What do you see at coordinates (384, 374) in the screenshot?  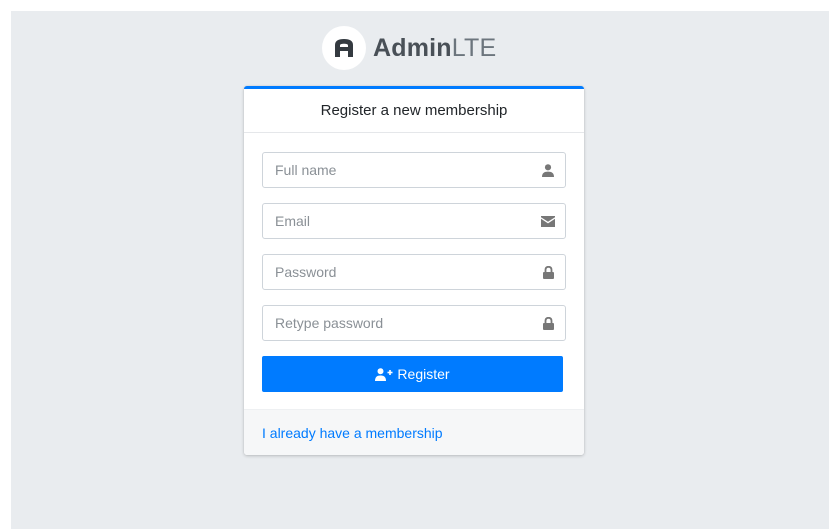 I see `user-plus-icon` at bounding box center [384, 374].